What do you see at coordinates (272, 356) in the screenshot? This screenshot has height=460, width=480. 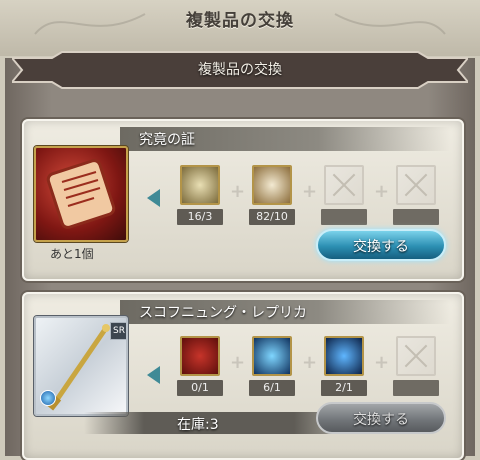 I see `blue-orb-icon` at bounding box center [272, 356].